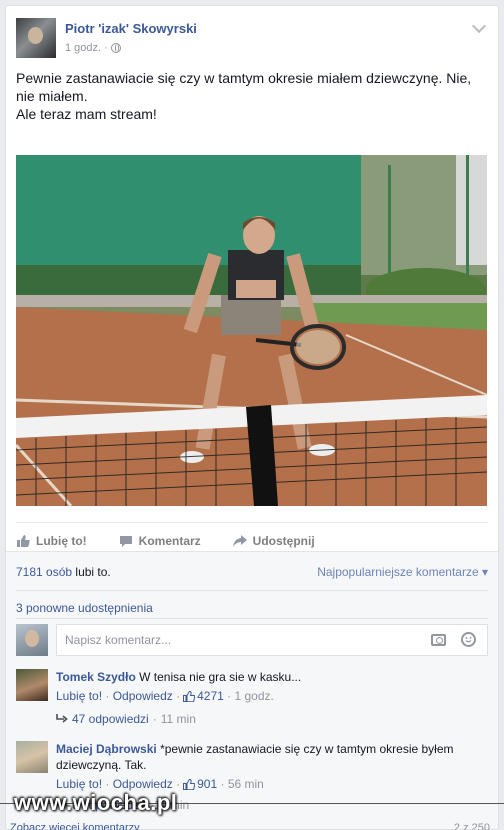  I want to click on share-button-label: Udostępnij, so click(283, 540).